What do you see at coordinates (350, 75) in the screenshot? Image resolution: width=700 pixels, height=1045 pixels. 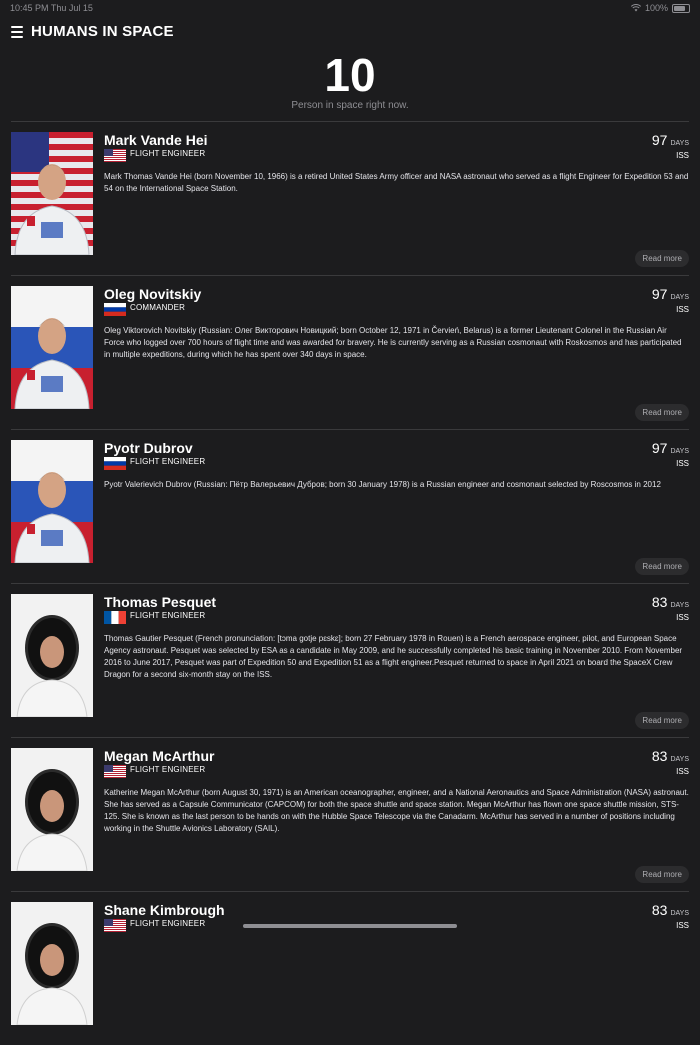 I see `people-count: 10` at bounding box center [350, 75].